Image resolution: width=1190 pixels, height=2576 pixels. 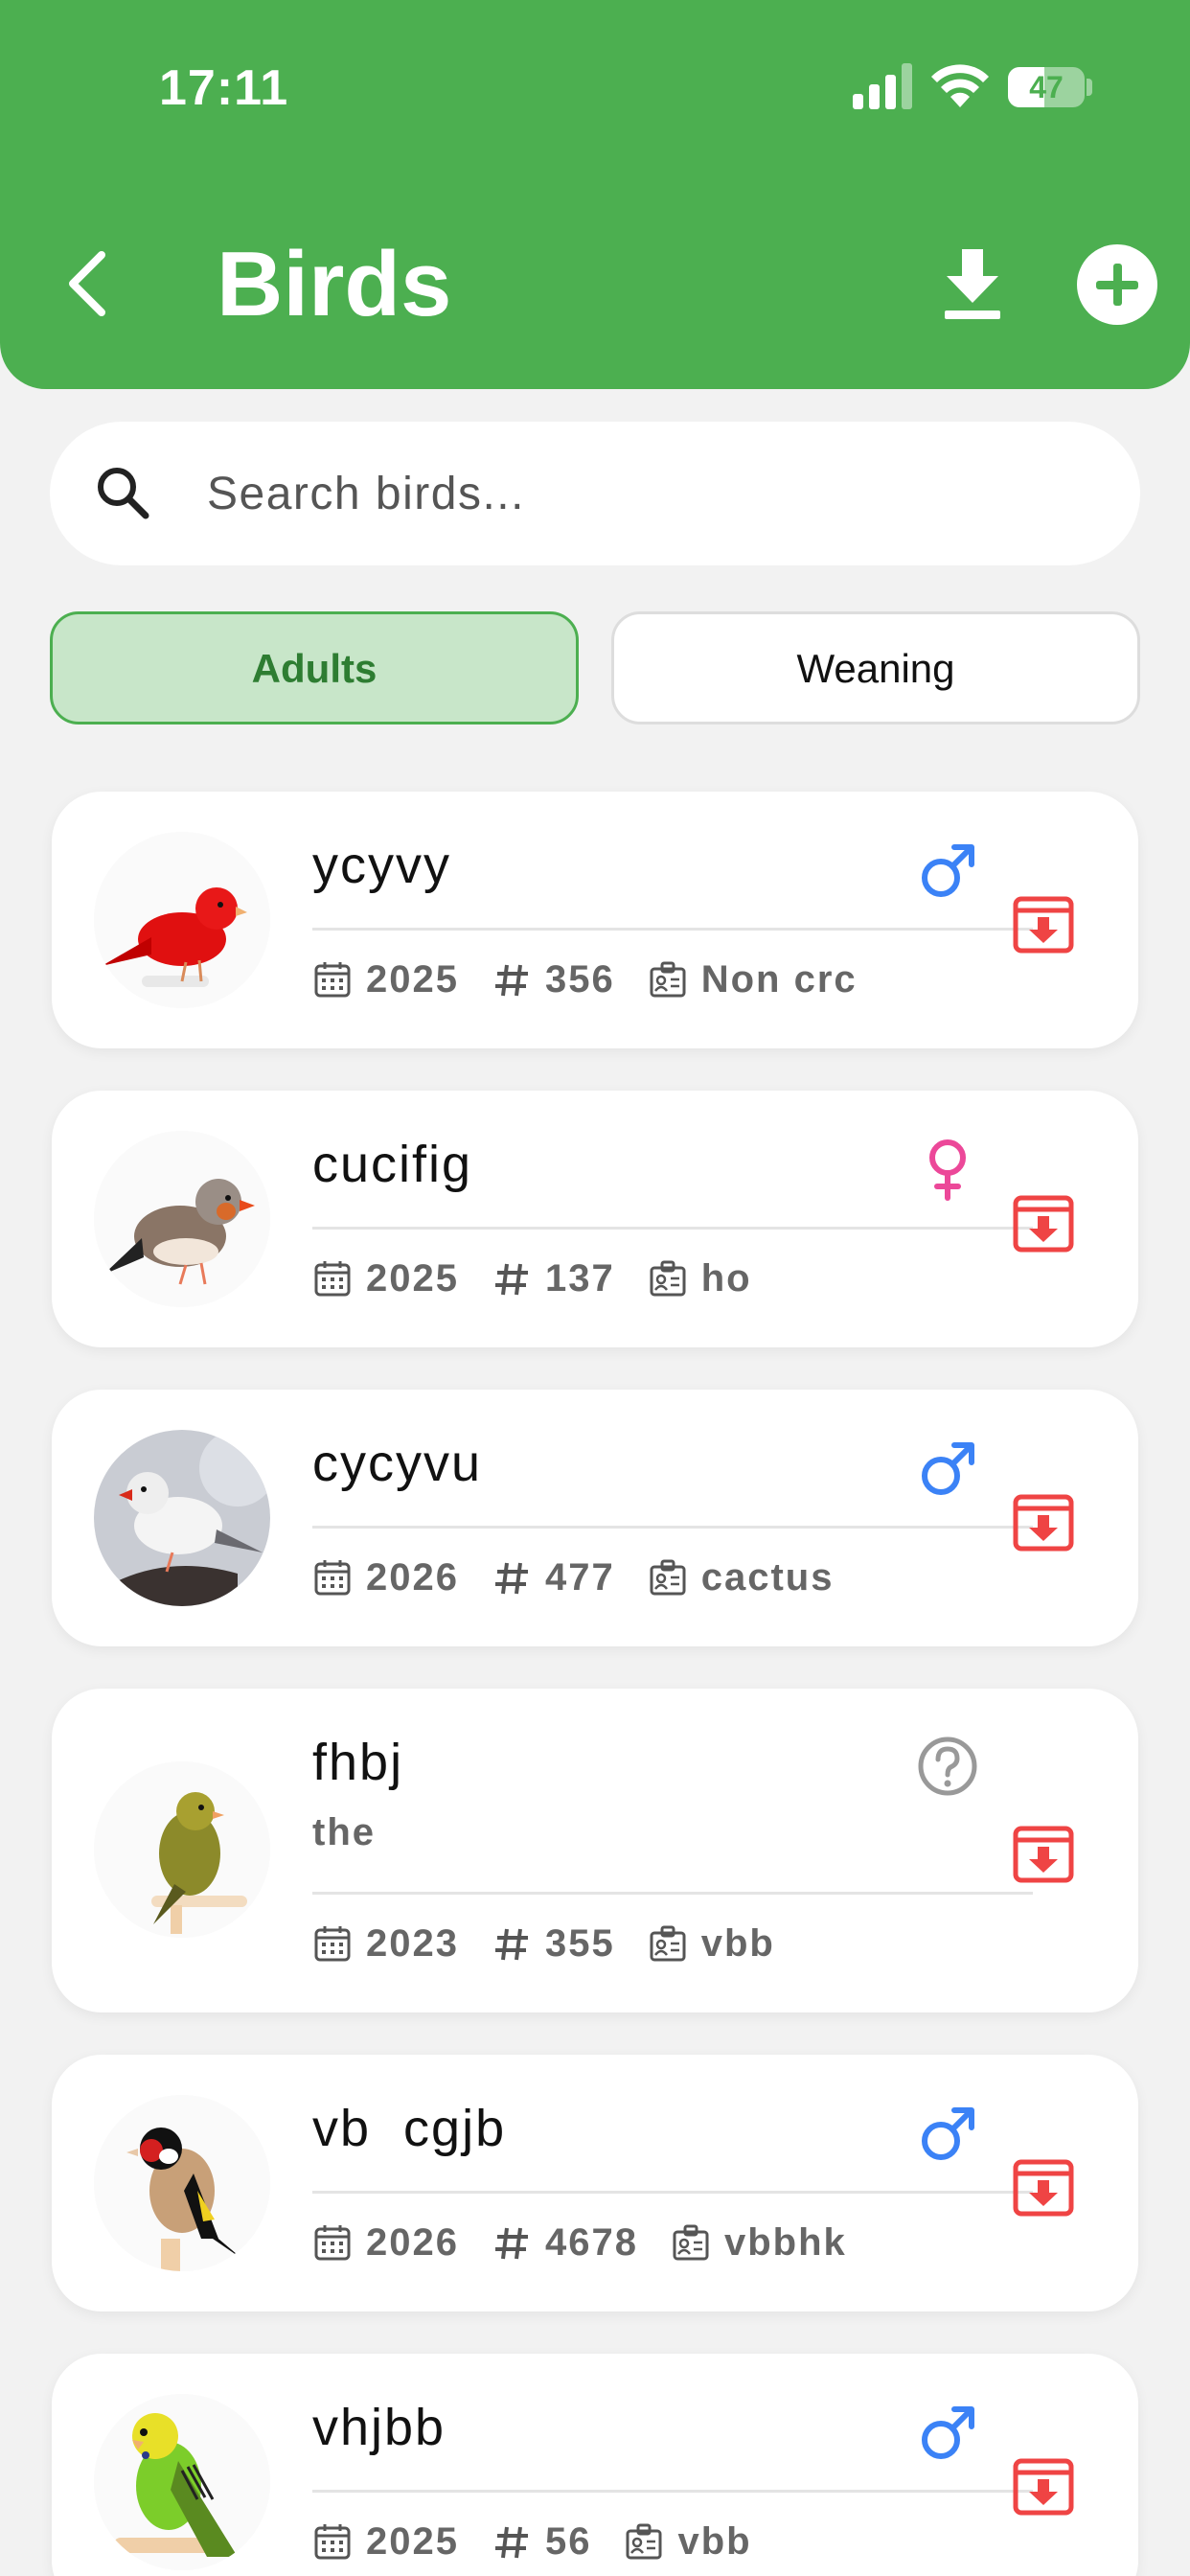 I want to click on bird-name: vb cgjb, so click(x=410, y=2128).